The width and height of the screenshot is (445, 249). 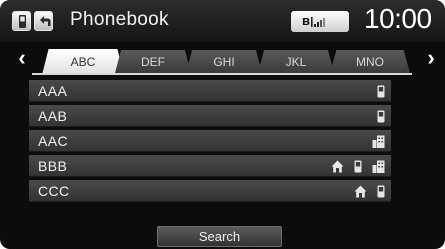 I want to click on tab-bar: ‹ ABC DEF GHI JKL MNO ›, so click(x=222, y=58).